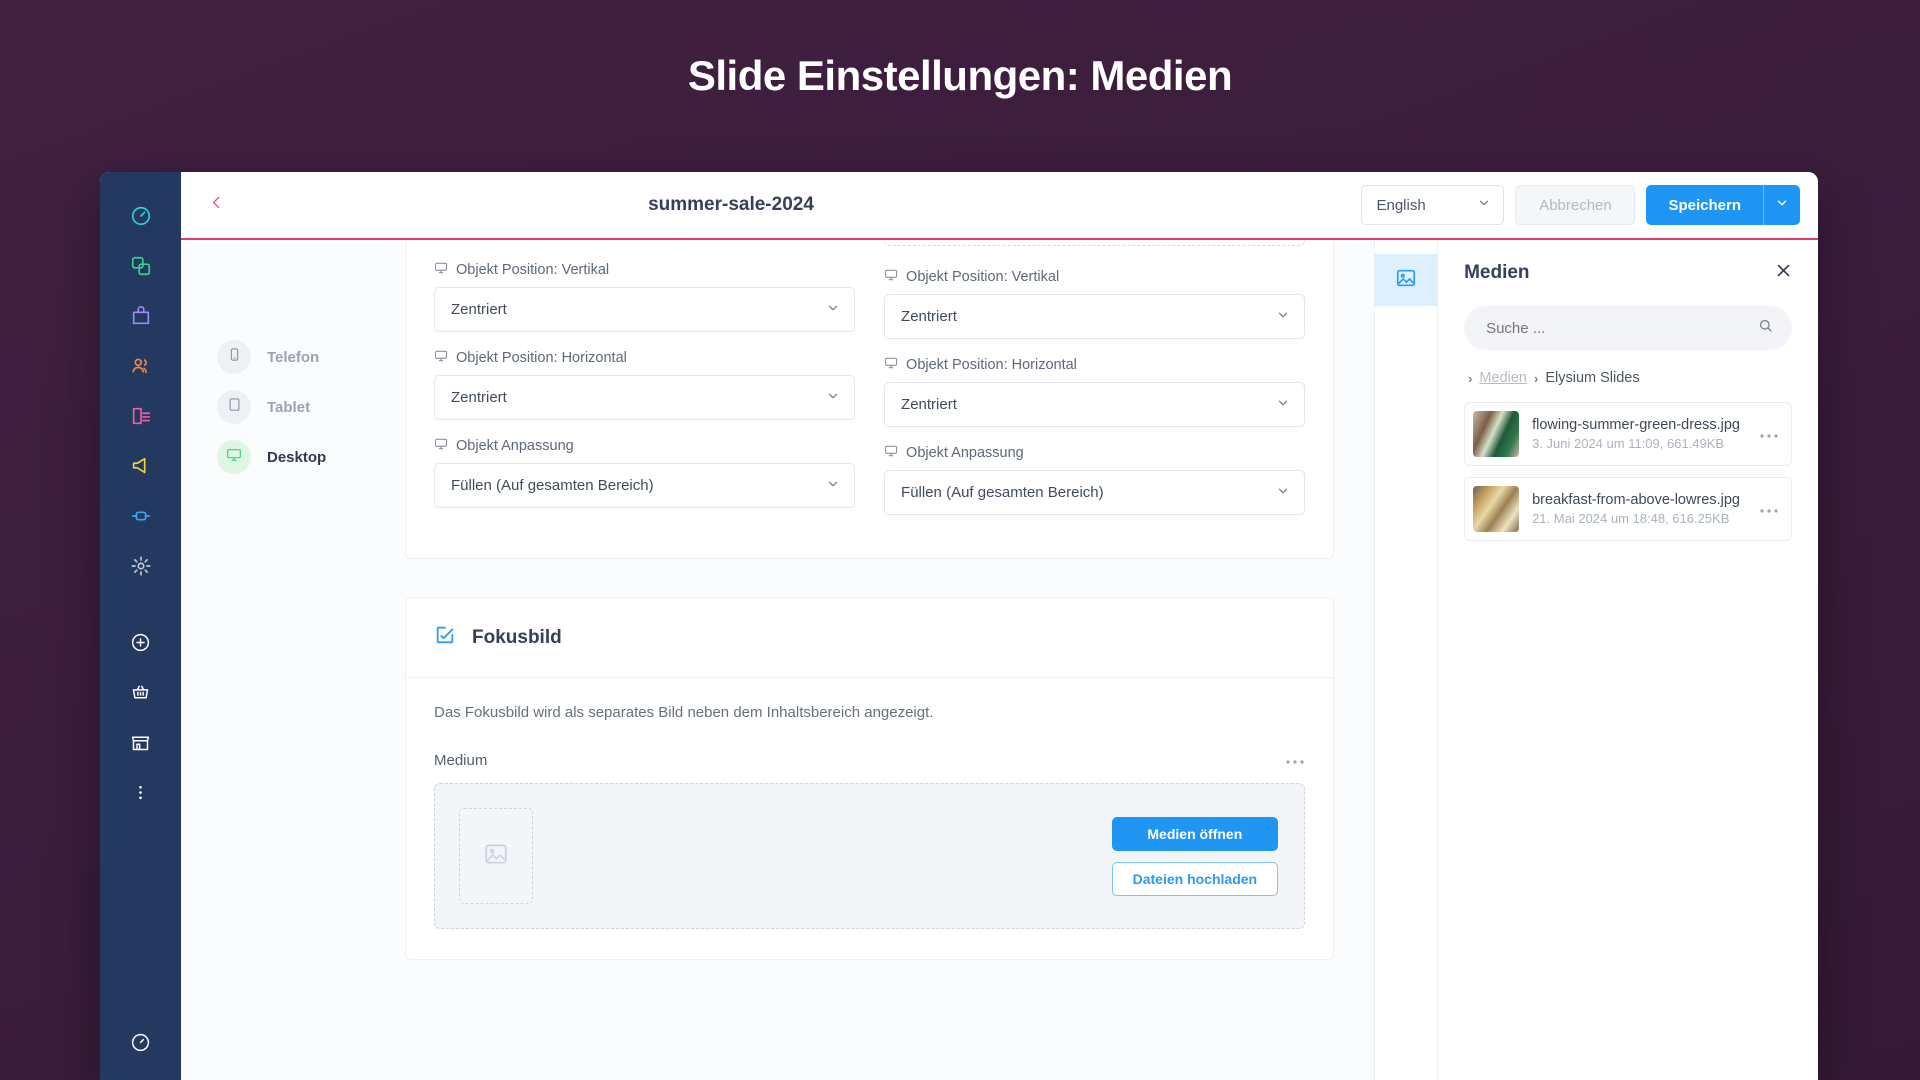 This screenshot has height=1080, width=1920. Describe the element at coordinates (306, 457) in the screenshot. I see `device-option-desktop: Desktop` at that location.